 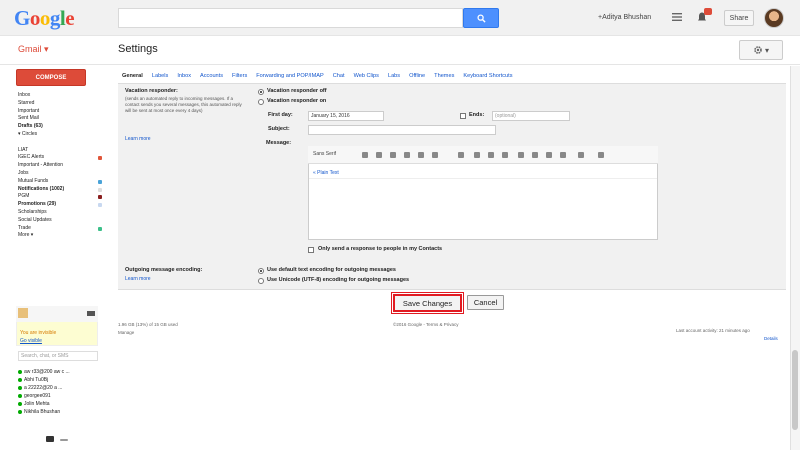 I want to click on user-name-link: +Aditya Bhushan, so click(x=624, y=18).